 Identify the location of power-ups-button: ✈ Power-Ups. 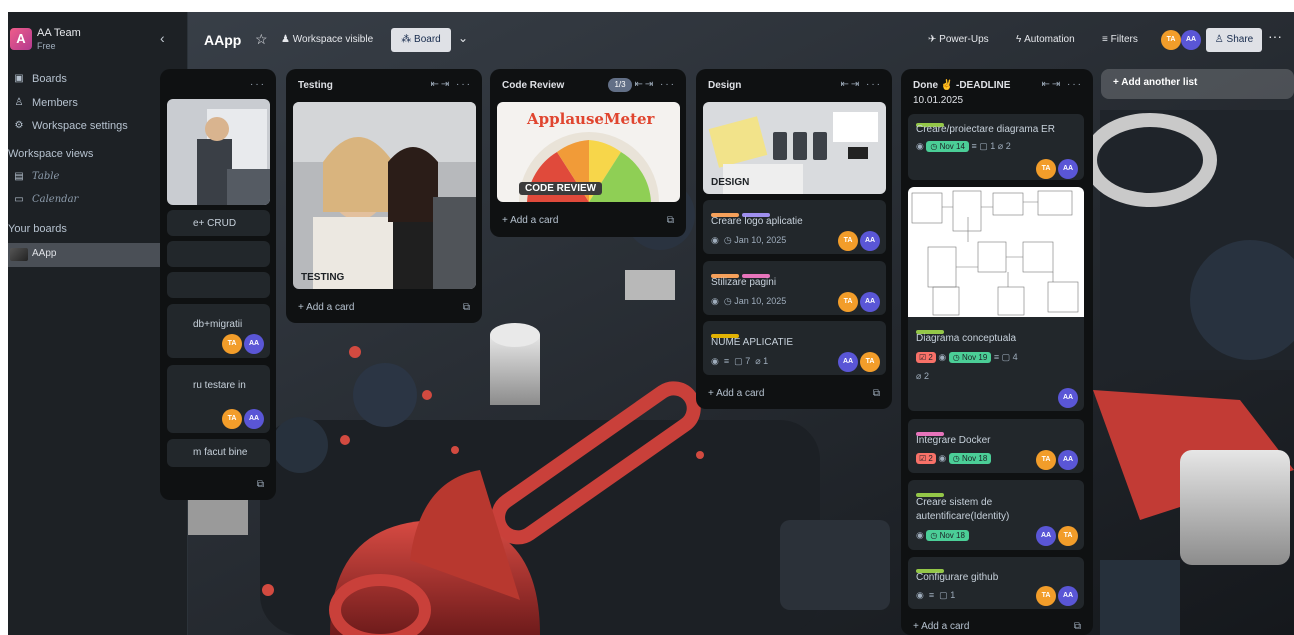
(958, 39).